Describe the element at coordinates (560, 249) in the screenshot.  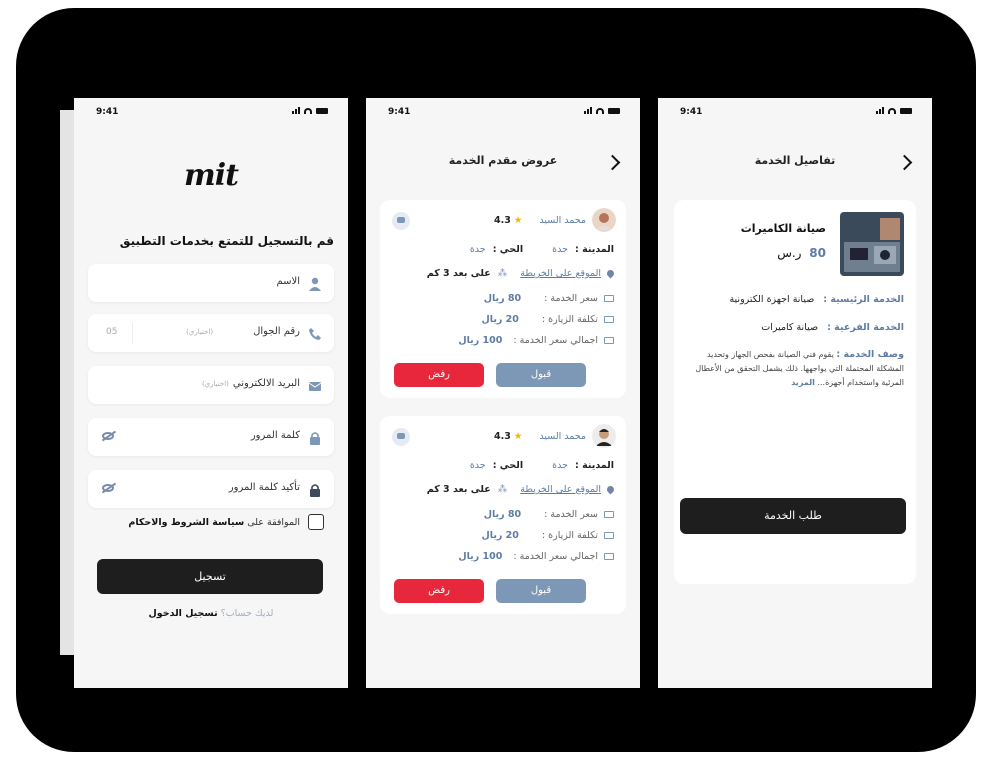
I see `city-value: جدة` at that location.